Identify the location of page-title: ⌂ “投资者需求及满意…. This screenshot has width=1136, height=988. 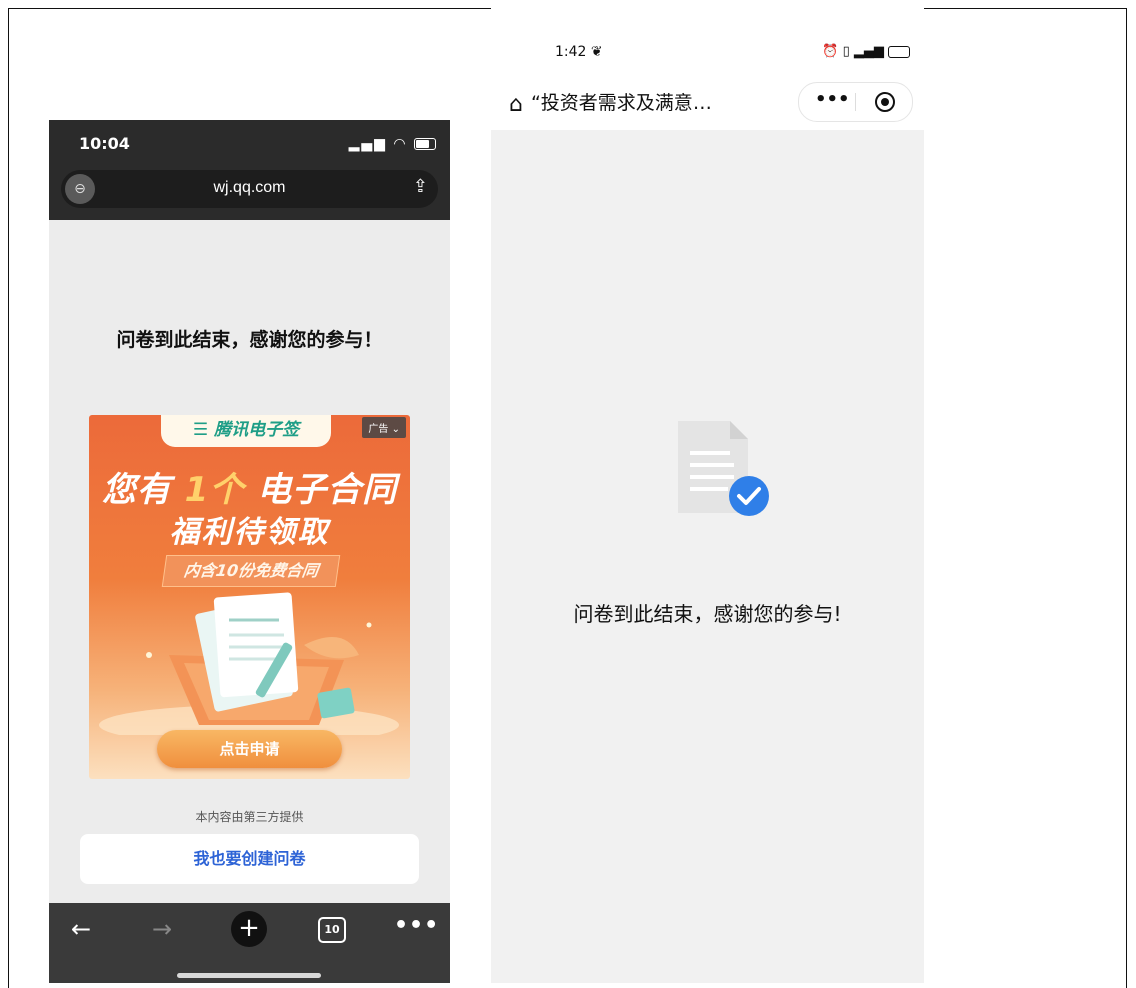
(610, 102).